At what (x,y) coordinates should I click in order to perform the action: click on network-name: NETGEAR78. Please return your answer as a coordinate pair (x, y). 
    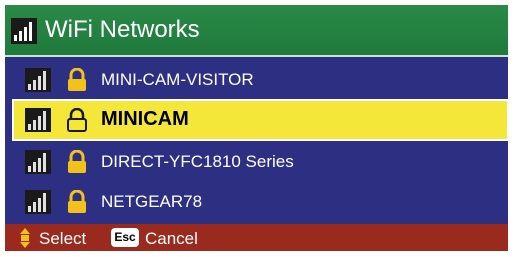
    Looking at the image, I should click on (152, 201).